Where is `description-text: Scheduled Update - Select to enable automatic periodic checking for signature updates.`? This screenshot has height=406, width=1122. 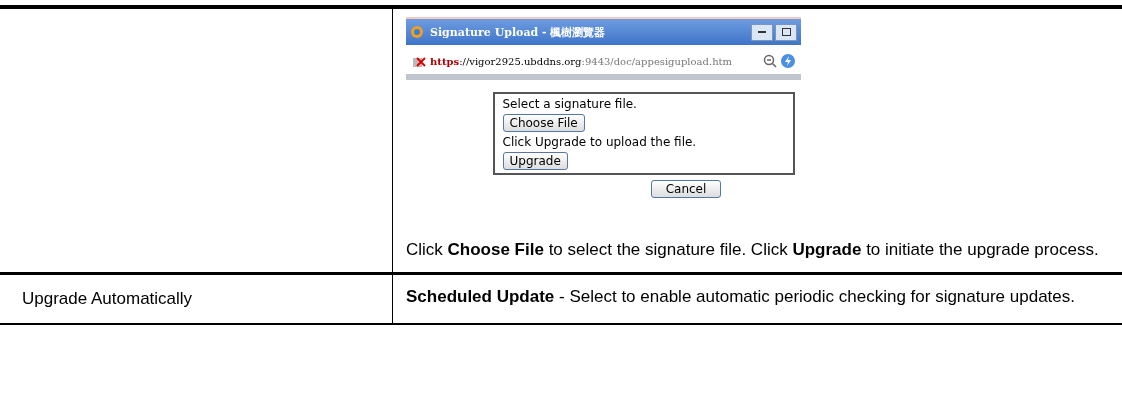 description-text: Scheduled Update - Select to enable automatic periodic checking for signature updates. is located at coordinates (741, 297).